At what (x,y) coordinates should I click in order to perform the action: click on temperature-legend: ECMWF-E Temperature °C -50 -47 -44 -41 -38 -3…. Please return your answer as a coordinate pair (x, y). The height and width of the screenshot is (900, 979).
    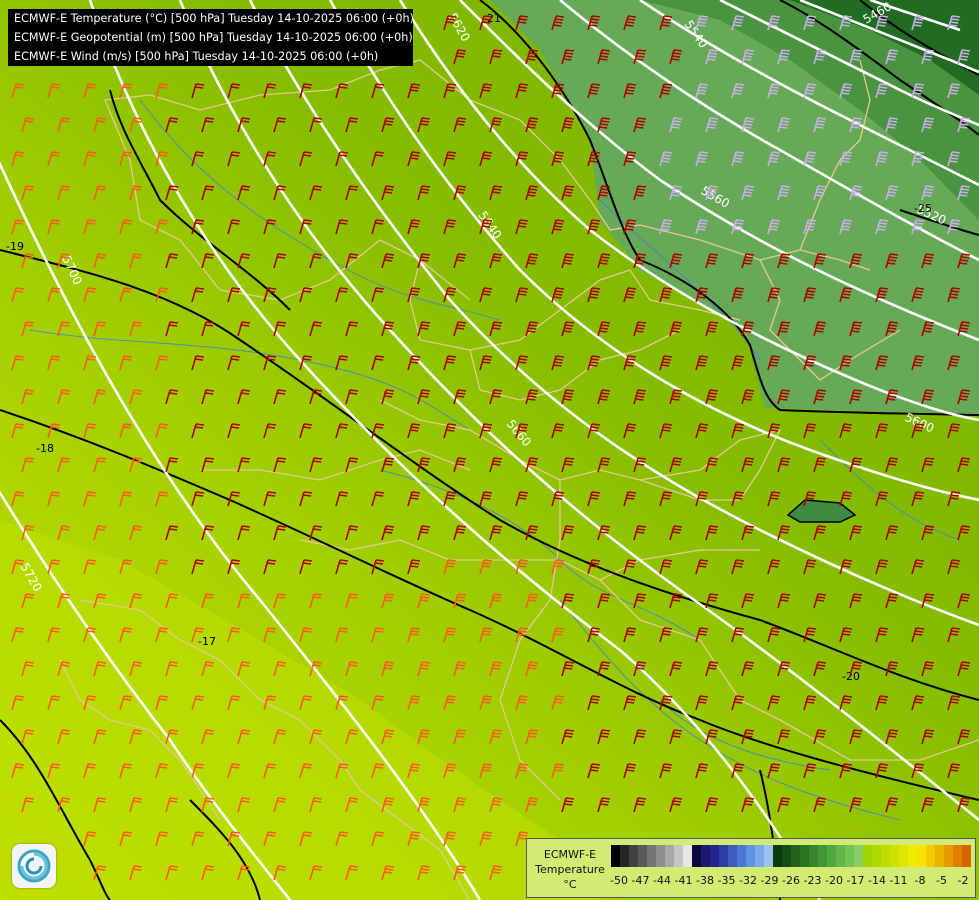
    Looking at the image, I should click on (751, 868).